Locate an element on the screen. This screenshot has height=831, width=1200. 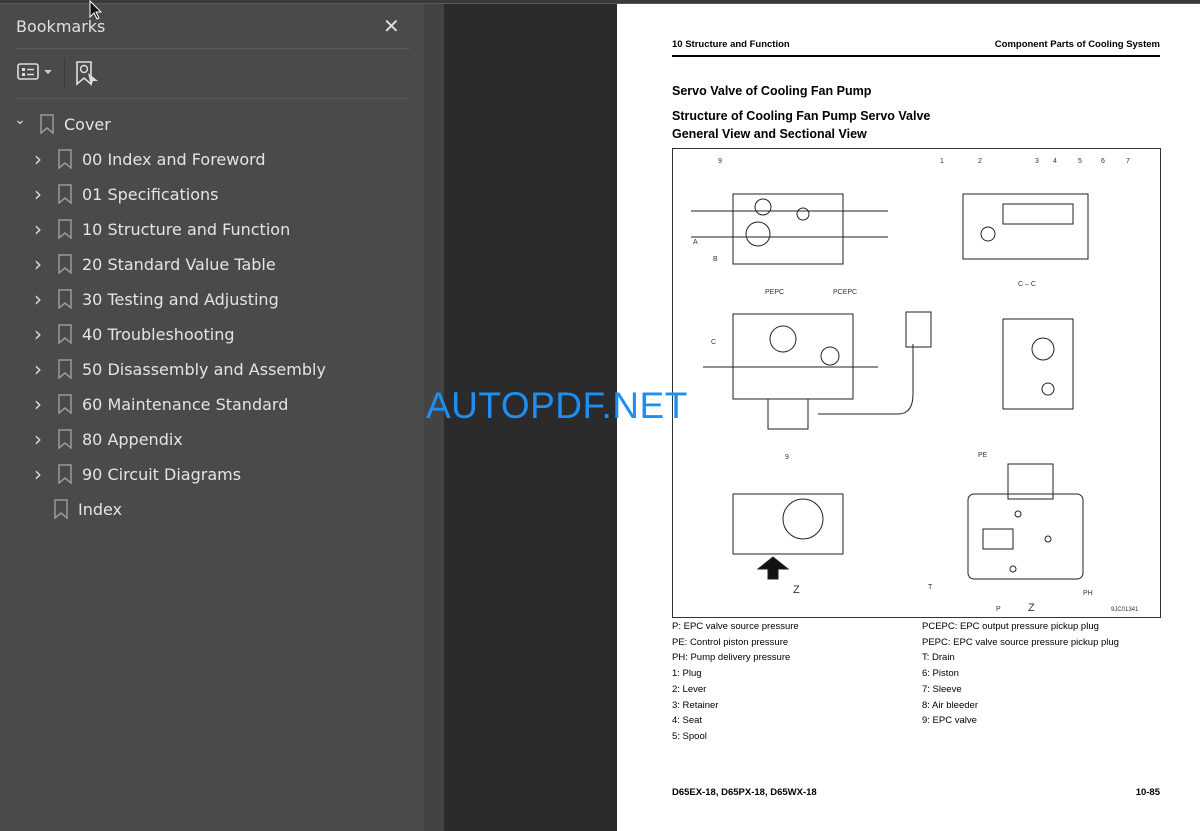
bookmark-item: › 30 Testing and Adjusting is located at coordinates (152, 299).